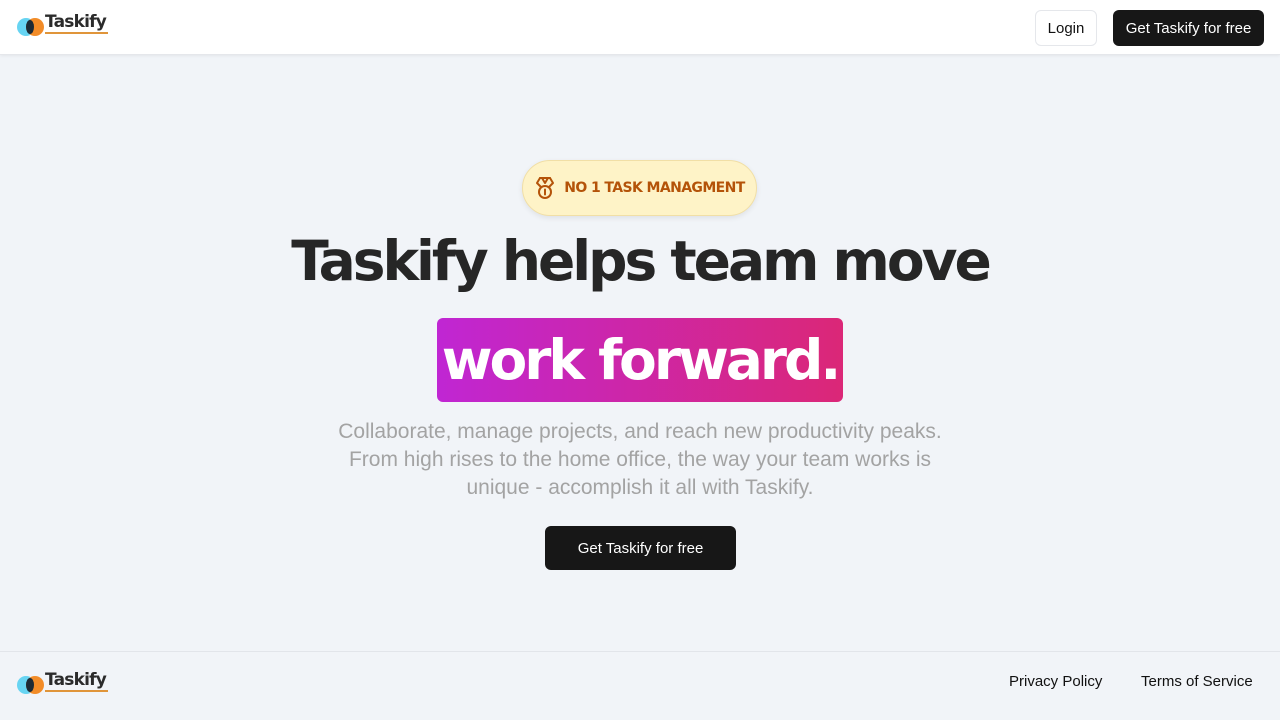 The image size is (1280, 720). What do you see at coordinates (640, 27) in the screenshot?
I see `navbar: Taskify Login Get Taskify for free` at bounding box center [640, 27].